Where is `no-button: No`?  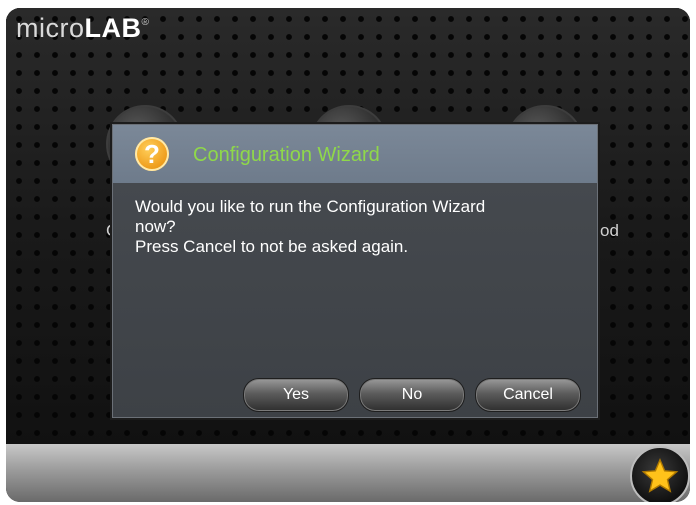
no-button: No is located at coordinates (412, 395).